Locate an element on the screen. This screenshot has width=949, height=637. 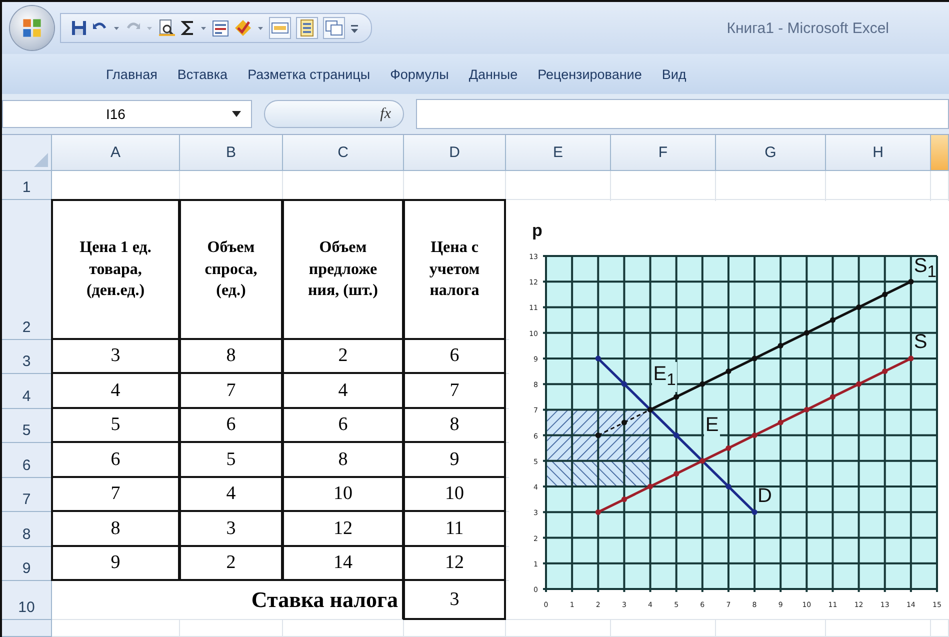
row-header: 3 is located at coordinates (27, 357).